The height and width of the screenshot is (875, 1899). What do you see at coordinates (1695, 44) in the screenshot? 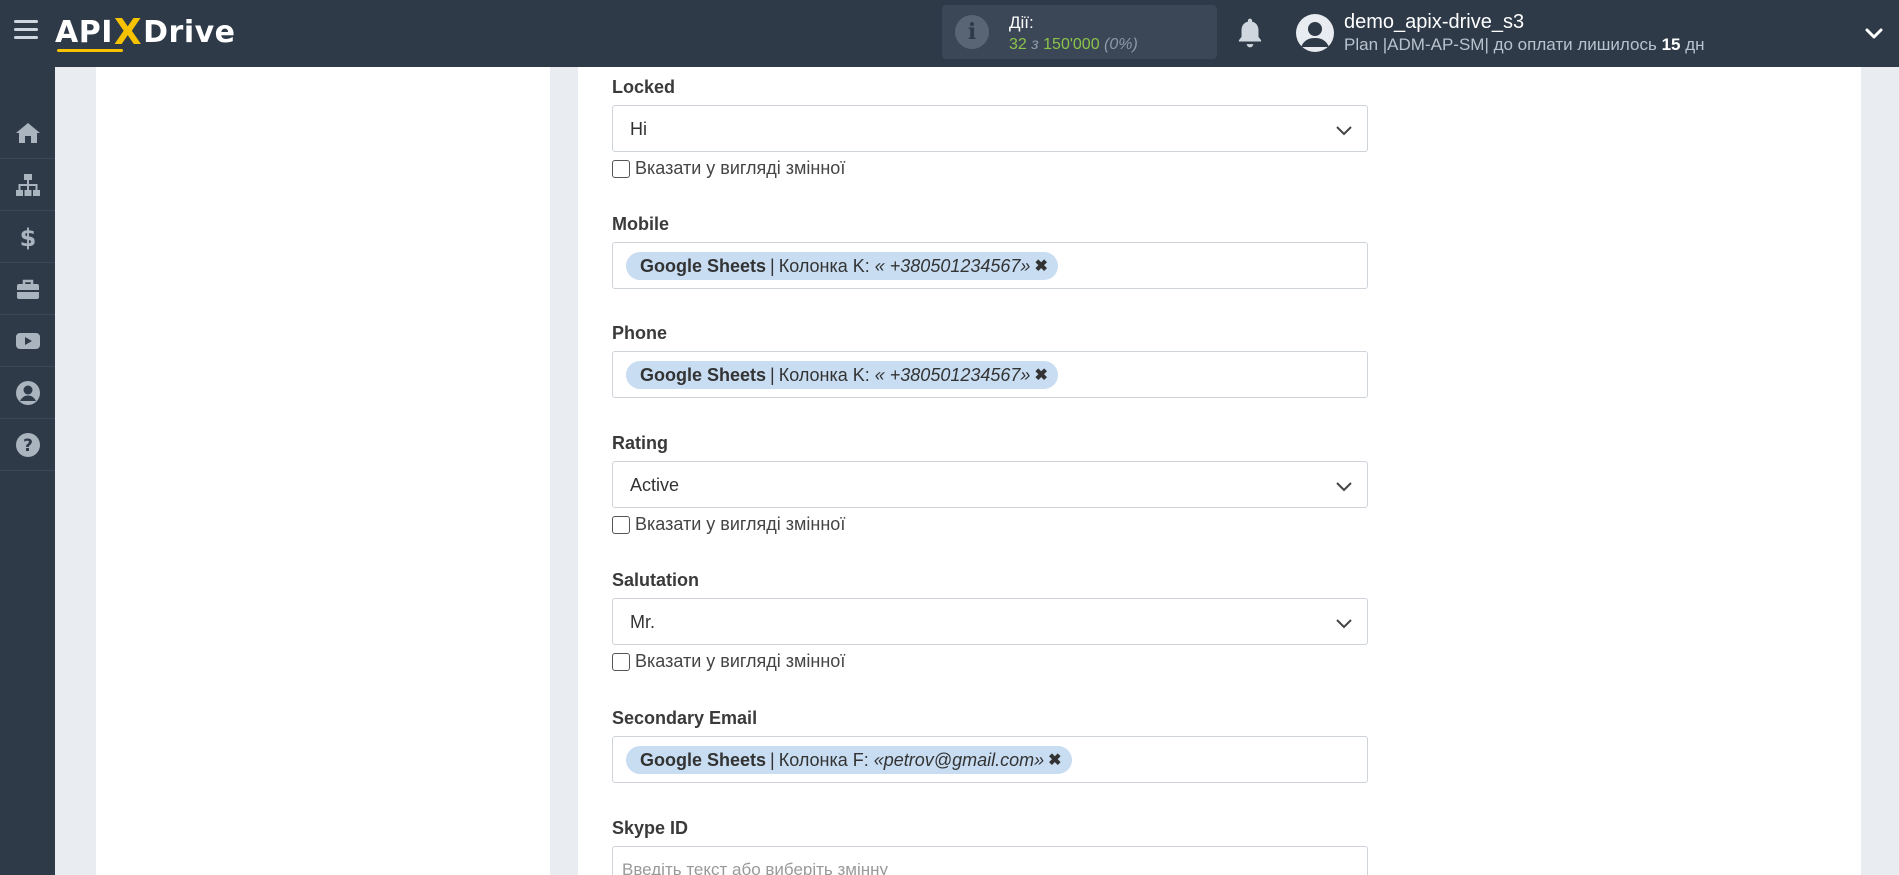
I see `plan-suffix: дн` at bounding box center [1695, 44].